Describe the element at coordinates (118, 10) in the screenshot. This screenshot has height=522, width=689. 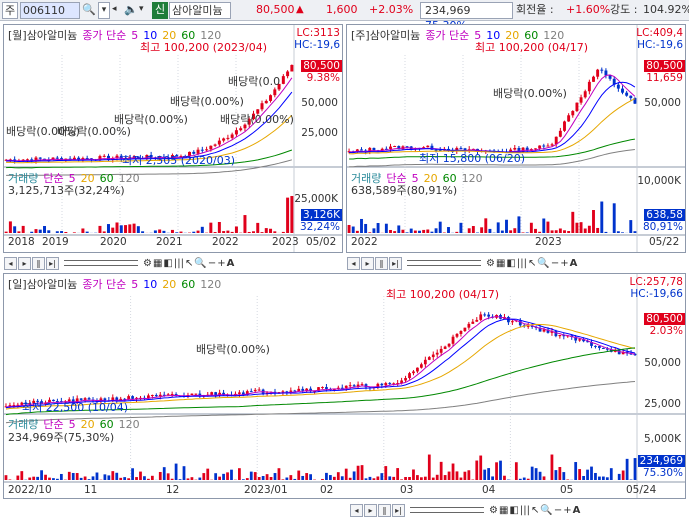
I see `prev-icon: ◂` at that location.